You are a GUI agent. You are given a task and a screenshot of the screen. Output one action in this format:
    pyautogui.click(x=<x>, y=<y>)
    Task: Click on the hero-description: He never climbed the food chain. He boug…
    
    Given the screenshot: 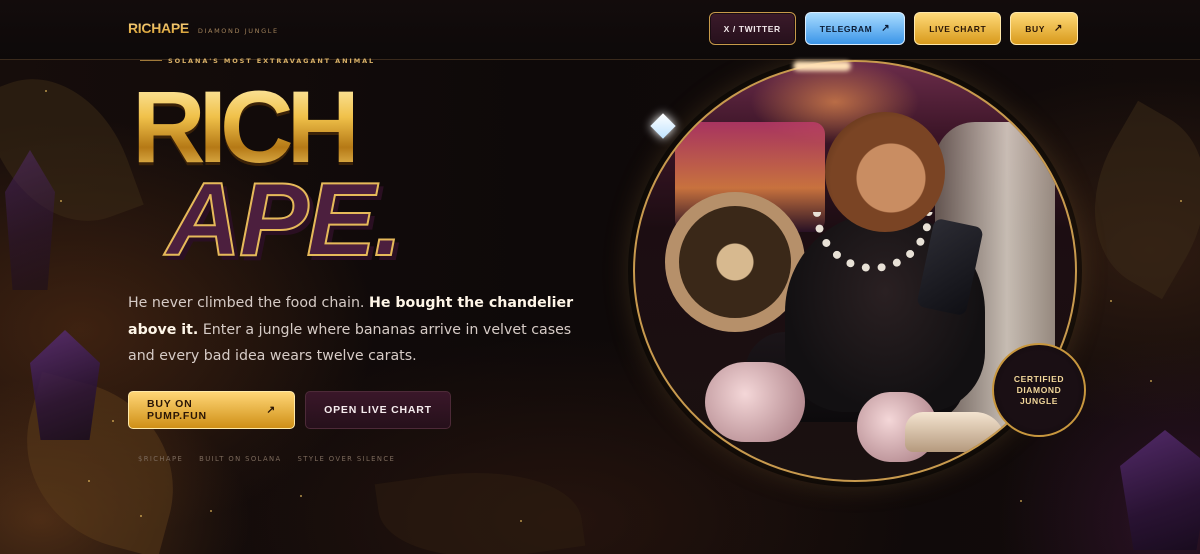 What is the action you would take?
    pyautogui.click(x=363, y=330)
    